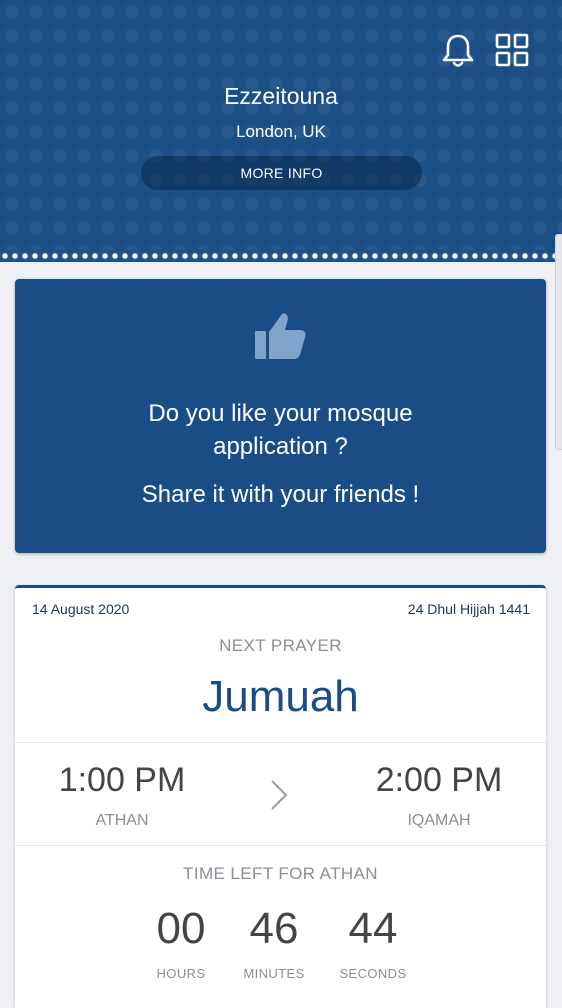 Image resolution: width=562 pixels, height=1008 pixels. What do you see at coordinates (281, 173) in the screenshot?
I see `more-info-button: MORE INFO` at bounding box center [281, 173].